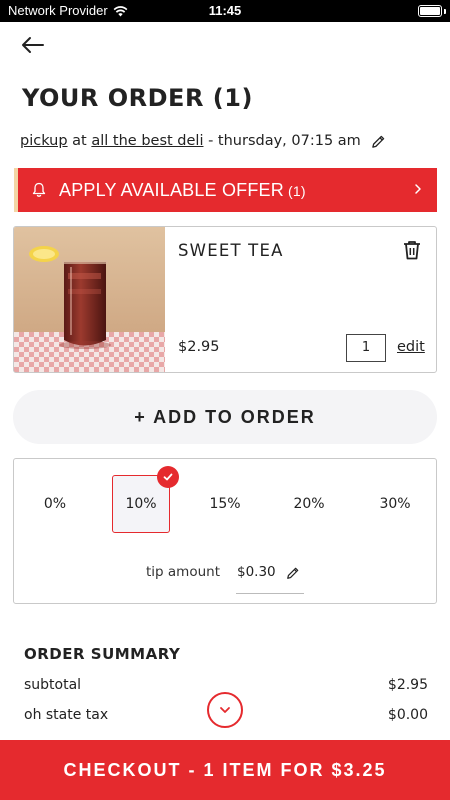  I want to click on item-image, so click(89, 299).